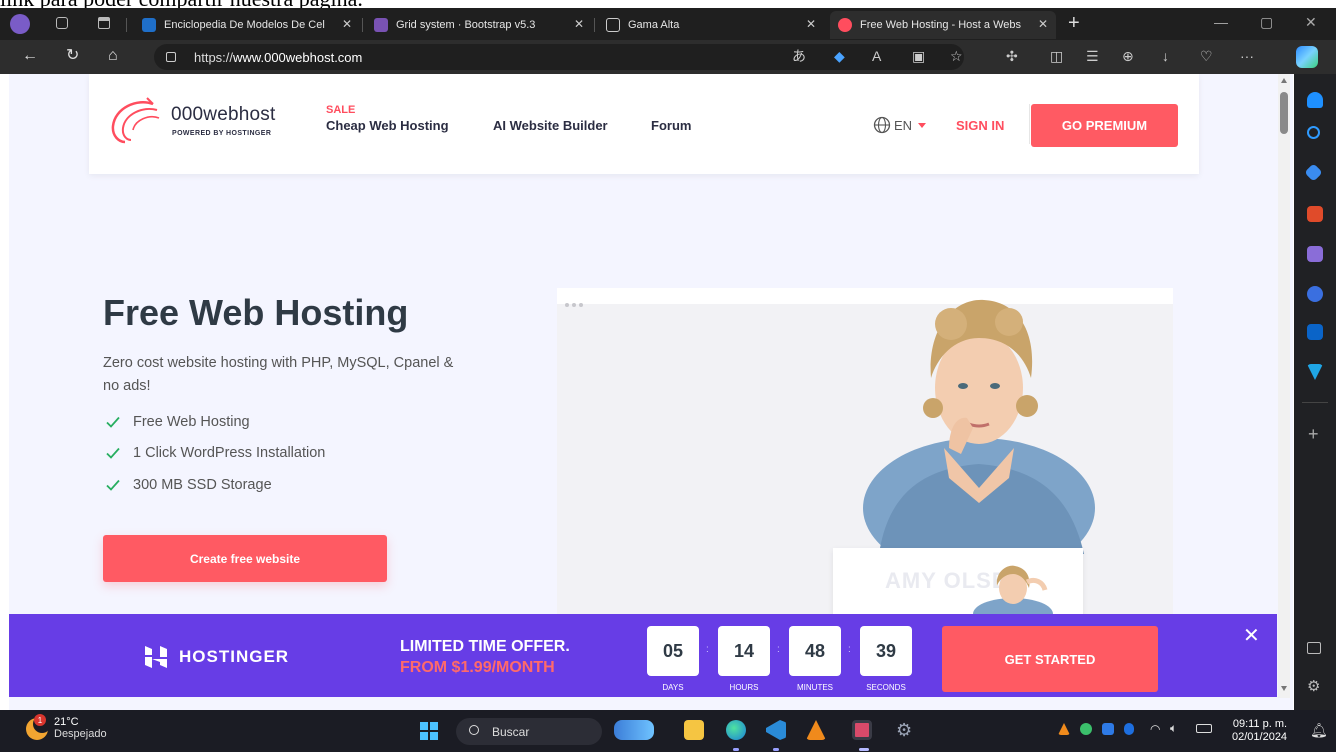 This screenshot has height=752, width=1336. Describe the element at coordinates (1319, 730) in the screenshot. I see `notification-bell-icon: 🔔︎` at that location.